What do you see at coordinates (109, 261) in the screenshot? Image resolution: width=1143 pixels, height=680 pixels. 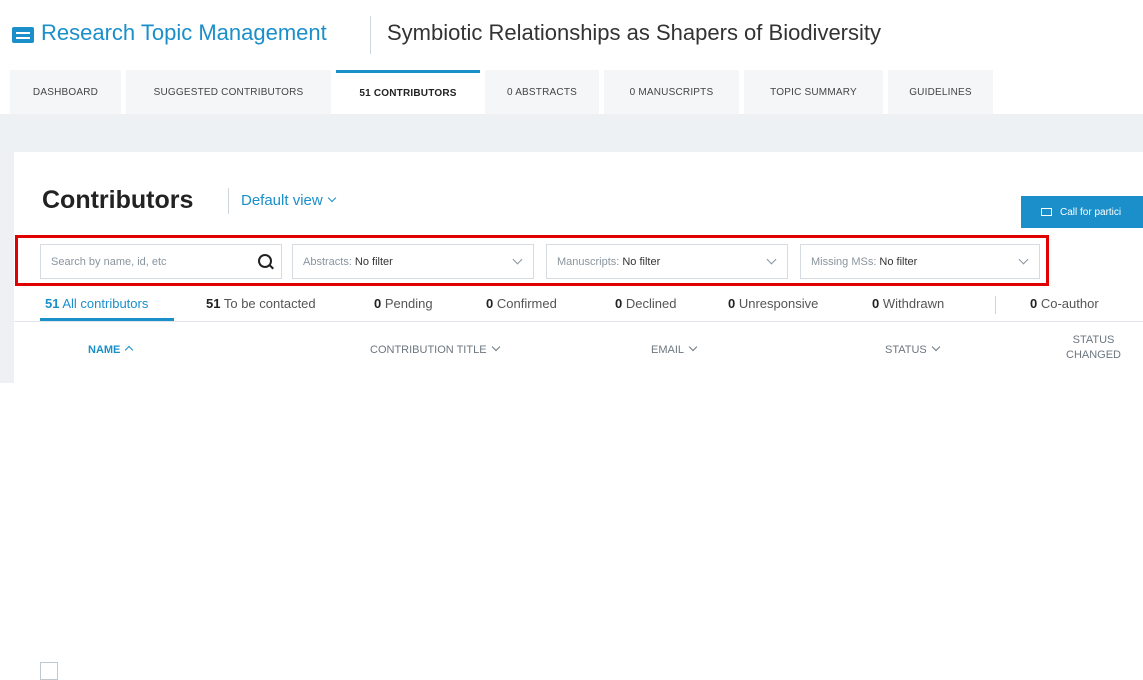 I see `search-placeholder: Search by name, id, etc` at bounding box center [109, 261].